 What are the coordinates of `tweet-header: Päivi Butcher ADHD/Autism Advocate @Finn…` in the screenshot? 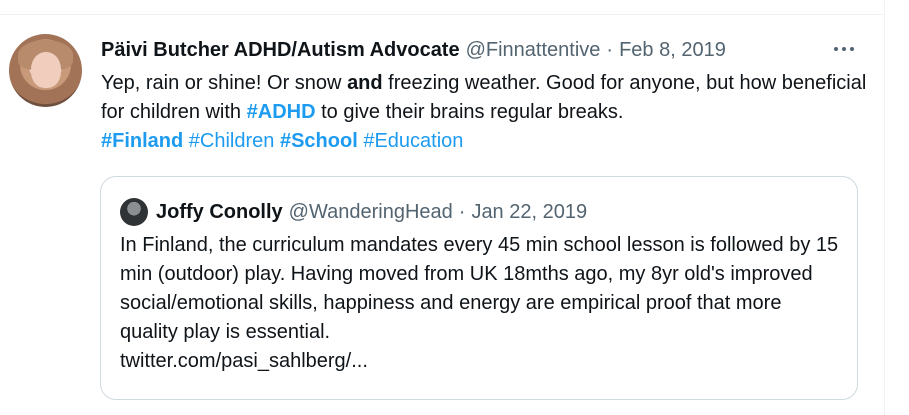 It's located at (413, 50).